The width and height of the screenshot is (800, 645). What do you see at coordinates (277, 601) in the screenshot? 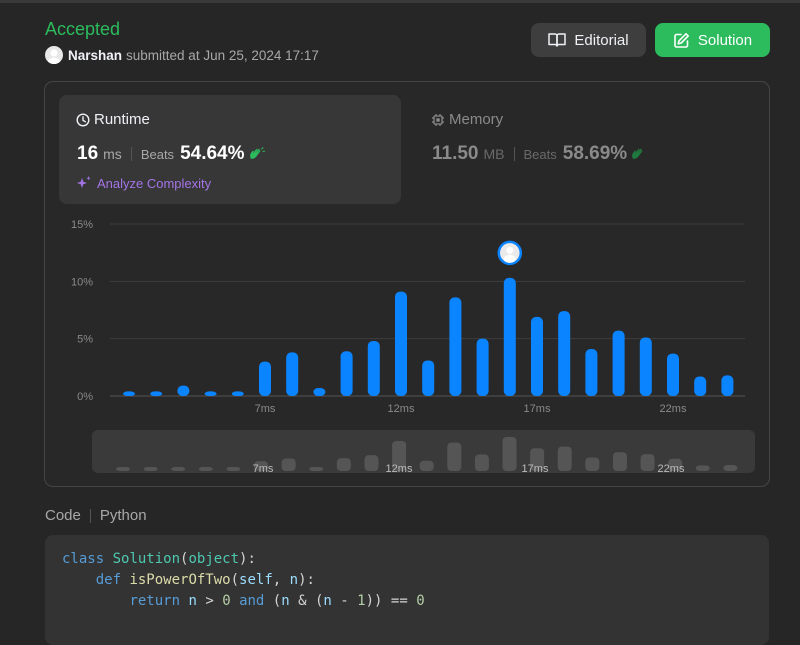
I see `code-line-3: return n > 0 and (n & (n - 1)) == 0` at bounding box center [277, 601].